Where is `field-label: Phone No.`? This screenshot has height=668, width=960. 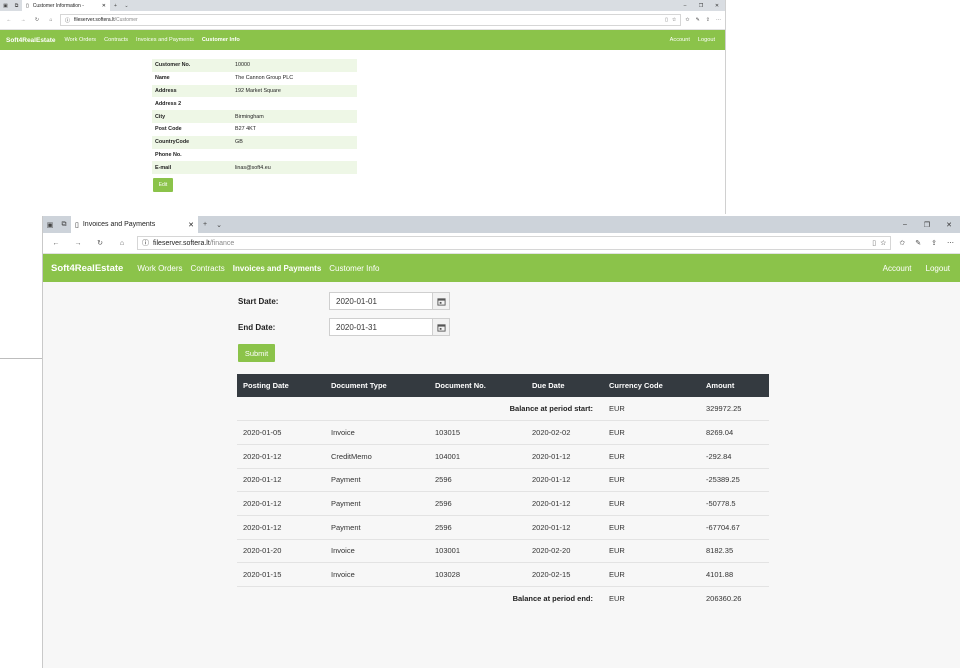 field-label: Phone No. is located at coordinates (168, 154).